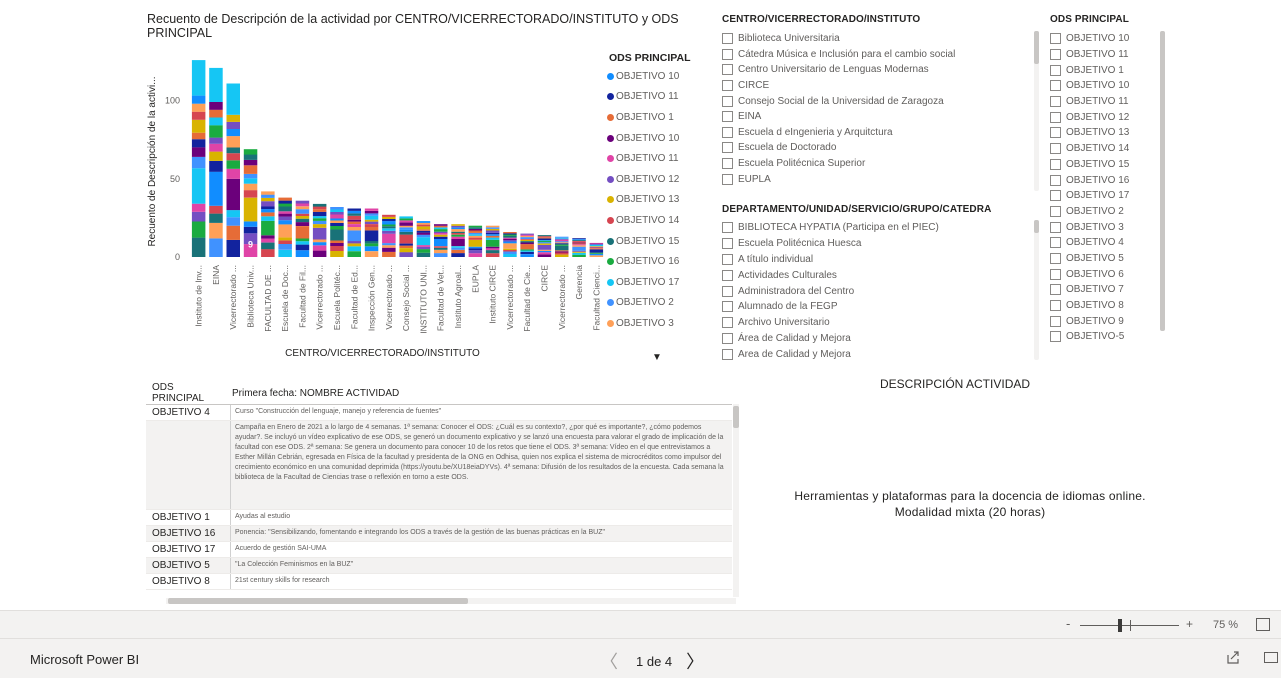 The height and width of the screenshot is (678, 1281). What do you see at coordinates (872, 86) in the screenshot?
I see `slicer-option: CIRCE` at bounding box center [872, 86].